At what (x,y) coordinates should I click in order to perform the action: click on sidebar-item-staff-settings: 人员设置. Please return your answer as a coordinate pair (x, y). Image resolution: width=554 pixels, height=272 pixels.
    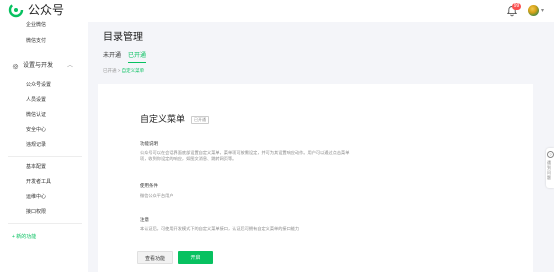
    Looking at the image, I should click on (36, 100).